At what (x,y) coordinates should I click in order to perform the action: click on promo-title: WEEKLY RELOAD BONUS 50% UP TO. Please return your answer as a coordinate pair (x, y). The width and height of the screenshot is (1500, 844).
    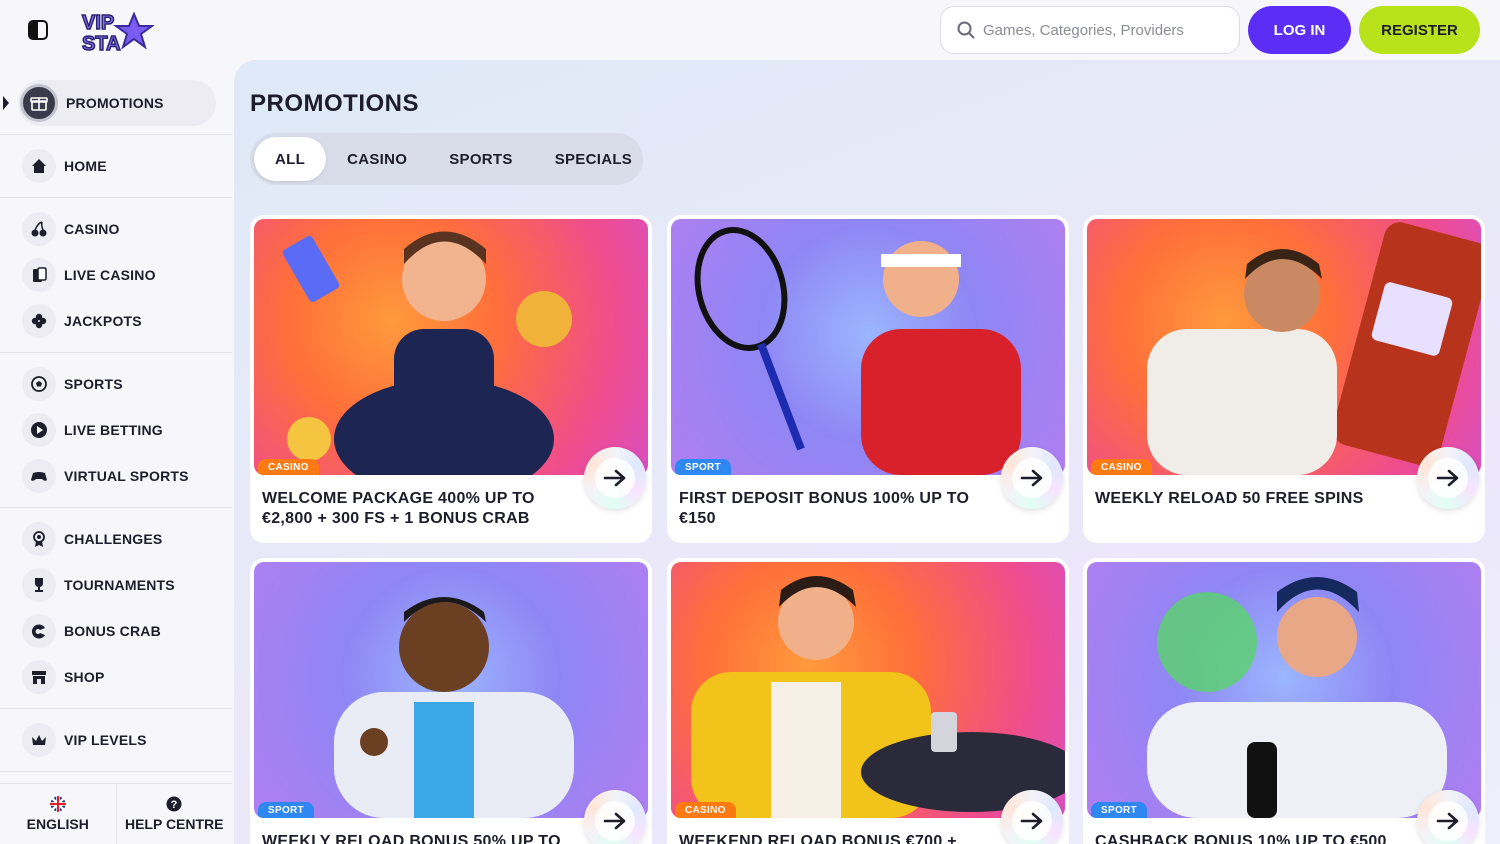
    Looking at the image, I should click on (411, 838).